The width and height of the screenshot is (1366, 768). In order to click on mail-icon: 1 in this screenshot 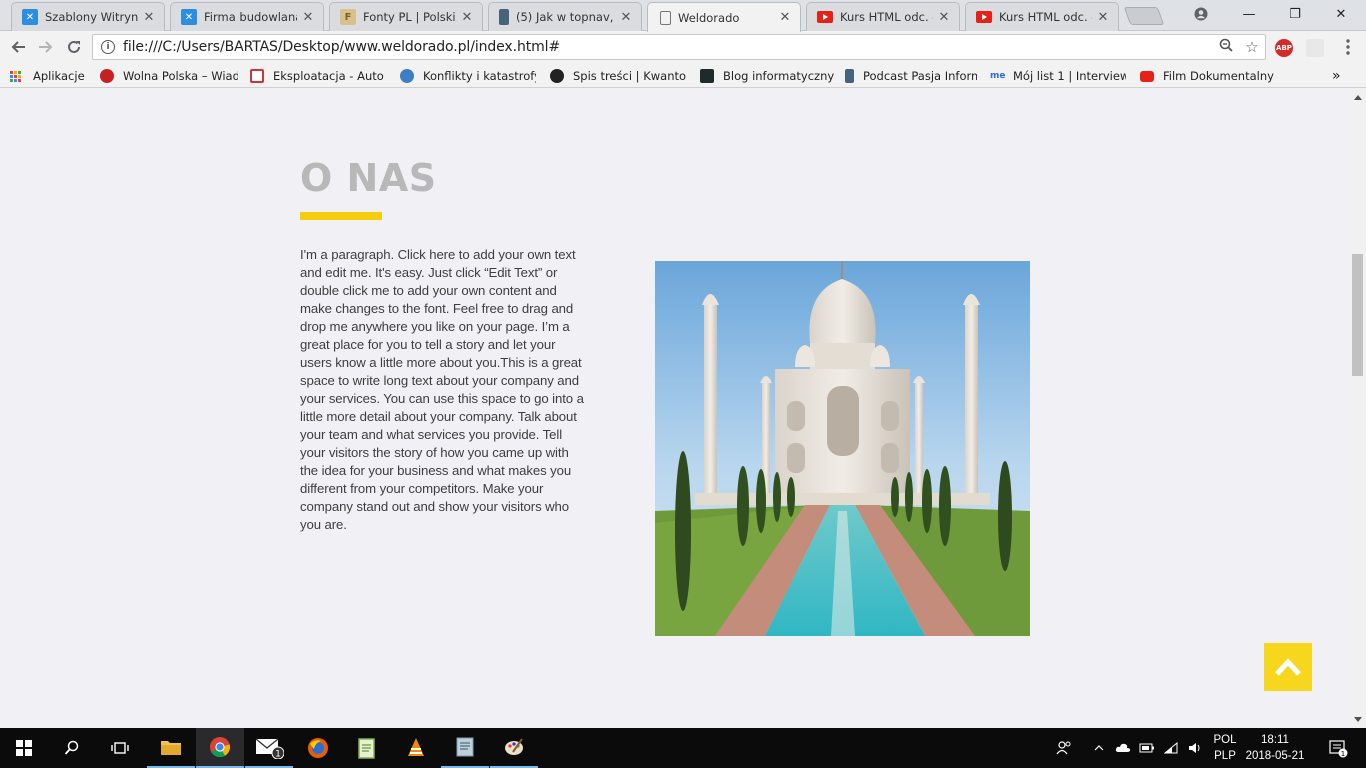, I will do `click(269, 748)`.